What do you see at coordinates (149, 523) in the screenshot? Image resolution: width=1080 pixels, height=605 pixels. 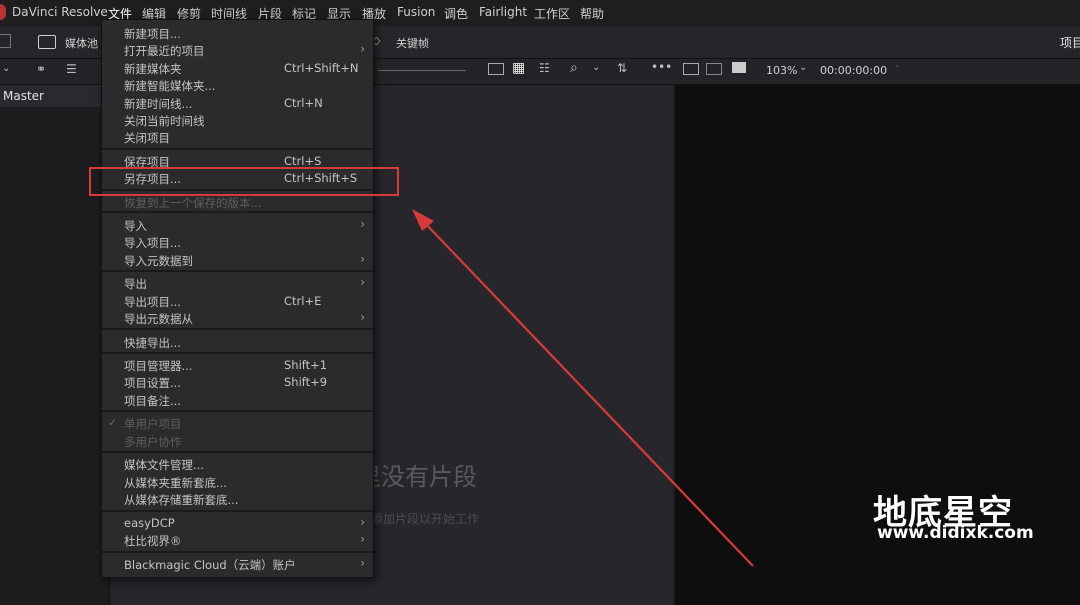 I see `menu-item-label: easyDCP` at bounding box center [149, 523].